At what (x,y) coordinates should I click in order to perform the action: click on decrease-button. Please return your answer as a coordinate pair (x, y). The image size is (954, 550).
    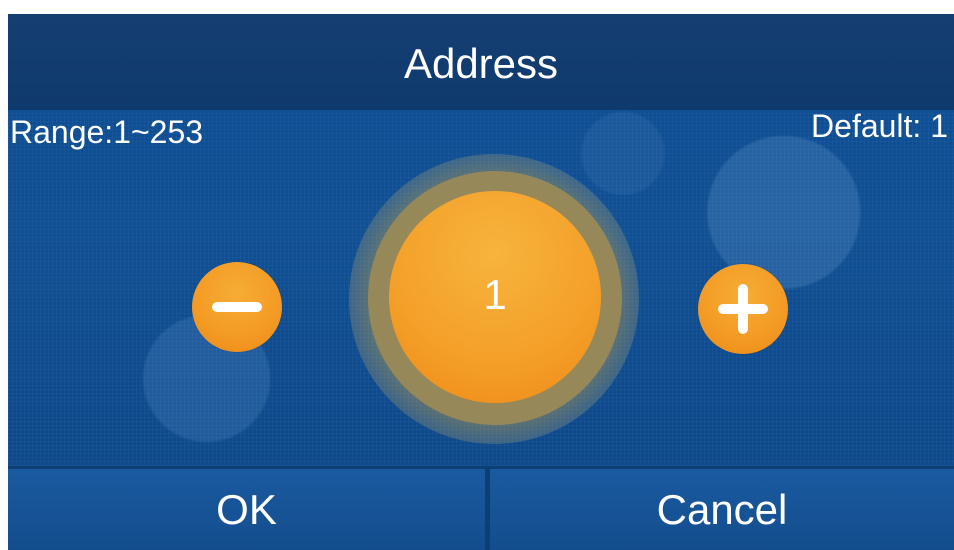
    Looking at the image, I should click on (237, 307).